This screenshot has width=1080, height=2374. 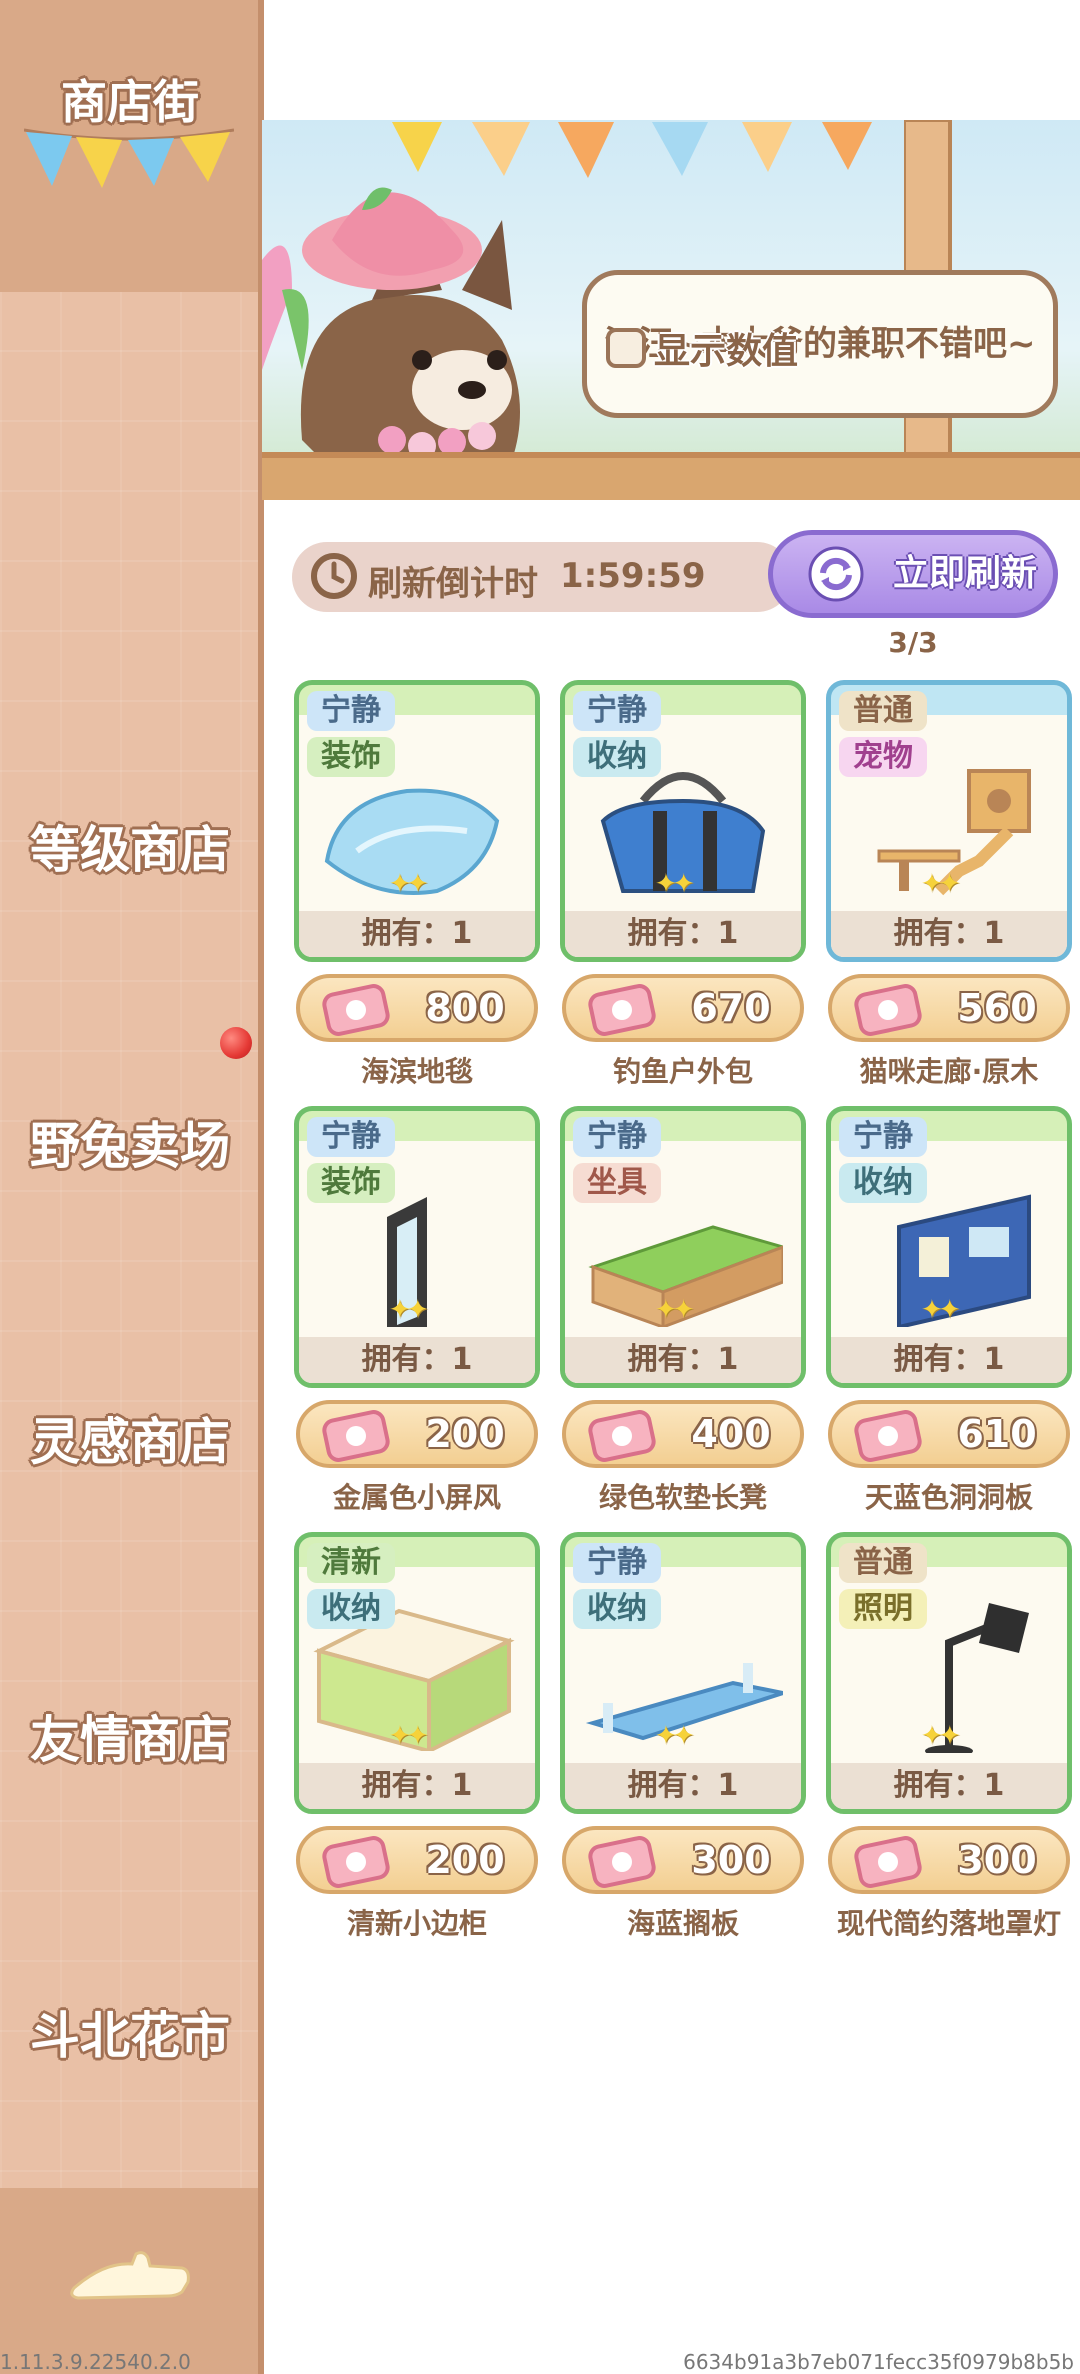 What do you see at coordinates (417, 1673) in the screenshot?
I see `item-card: 清新 收纳 ✦✦ 拥有：1` at bounding box center [417, 1673].